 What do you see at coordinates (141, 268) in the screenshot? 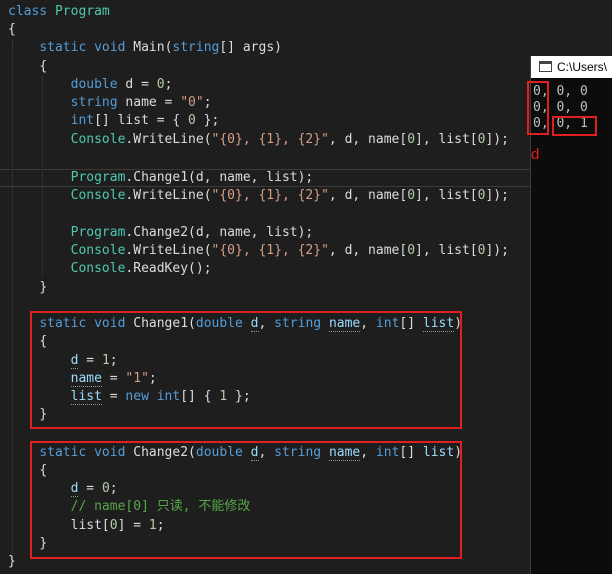
I see `code-line: Console.ReadKey();` at bounding box center [141, 268].